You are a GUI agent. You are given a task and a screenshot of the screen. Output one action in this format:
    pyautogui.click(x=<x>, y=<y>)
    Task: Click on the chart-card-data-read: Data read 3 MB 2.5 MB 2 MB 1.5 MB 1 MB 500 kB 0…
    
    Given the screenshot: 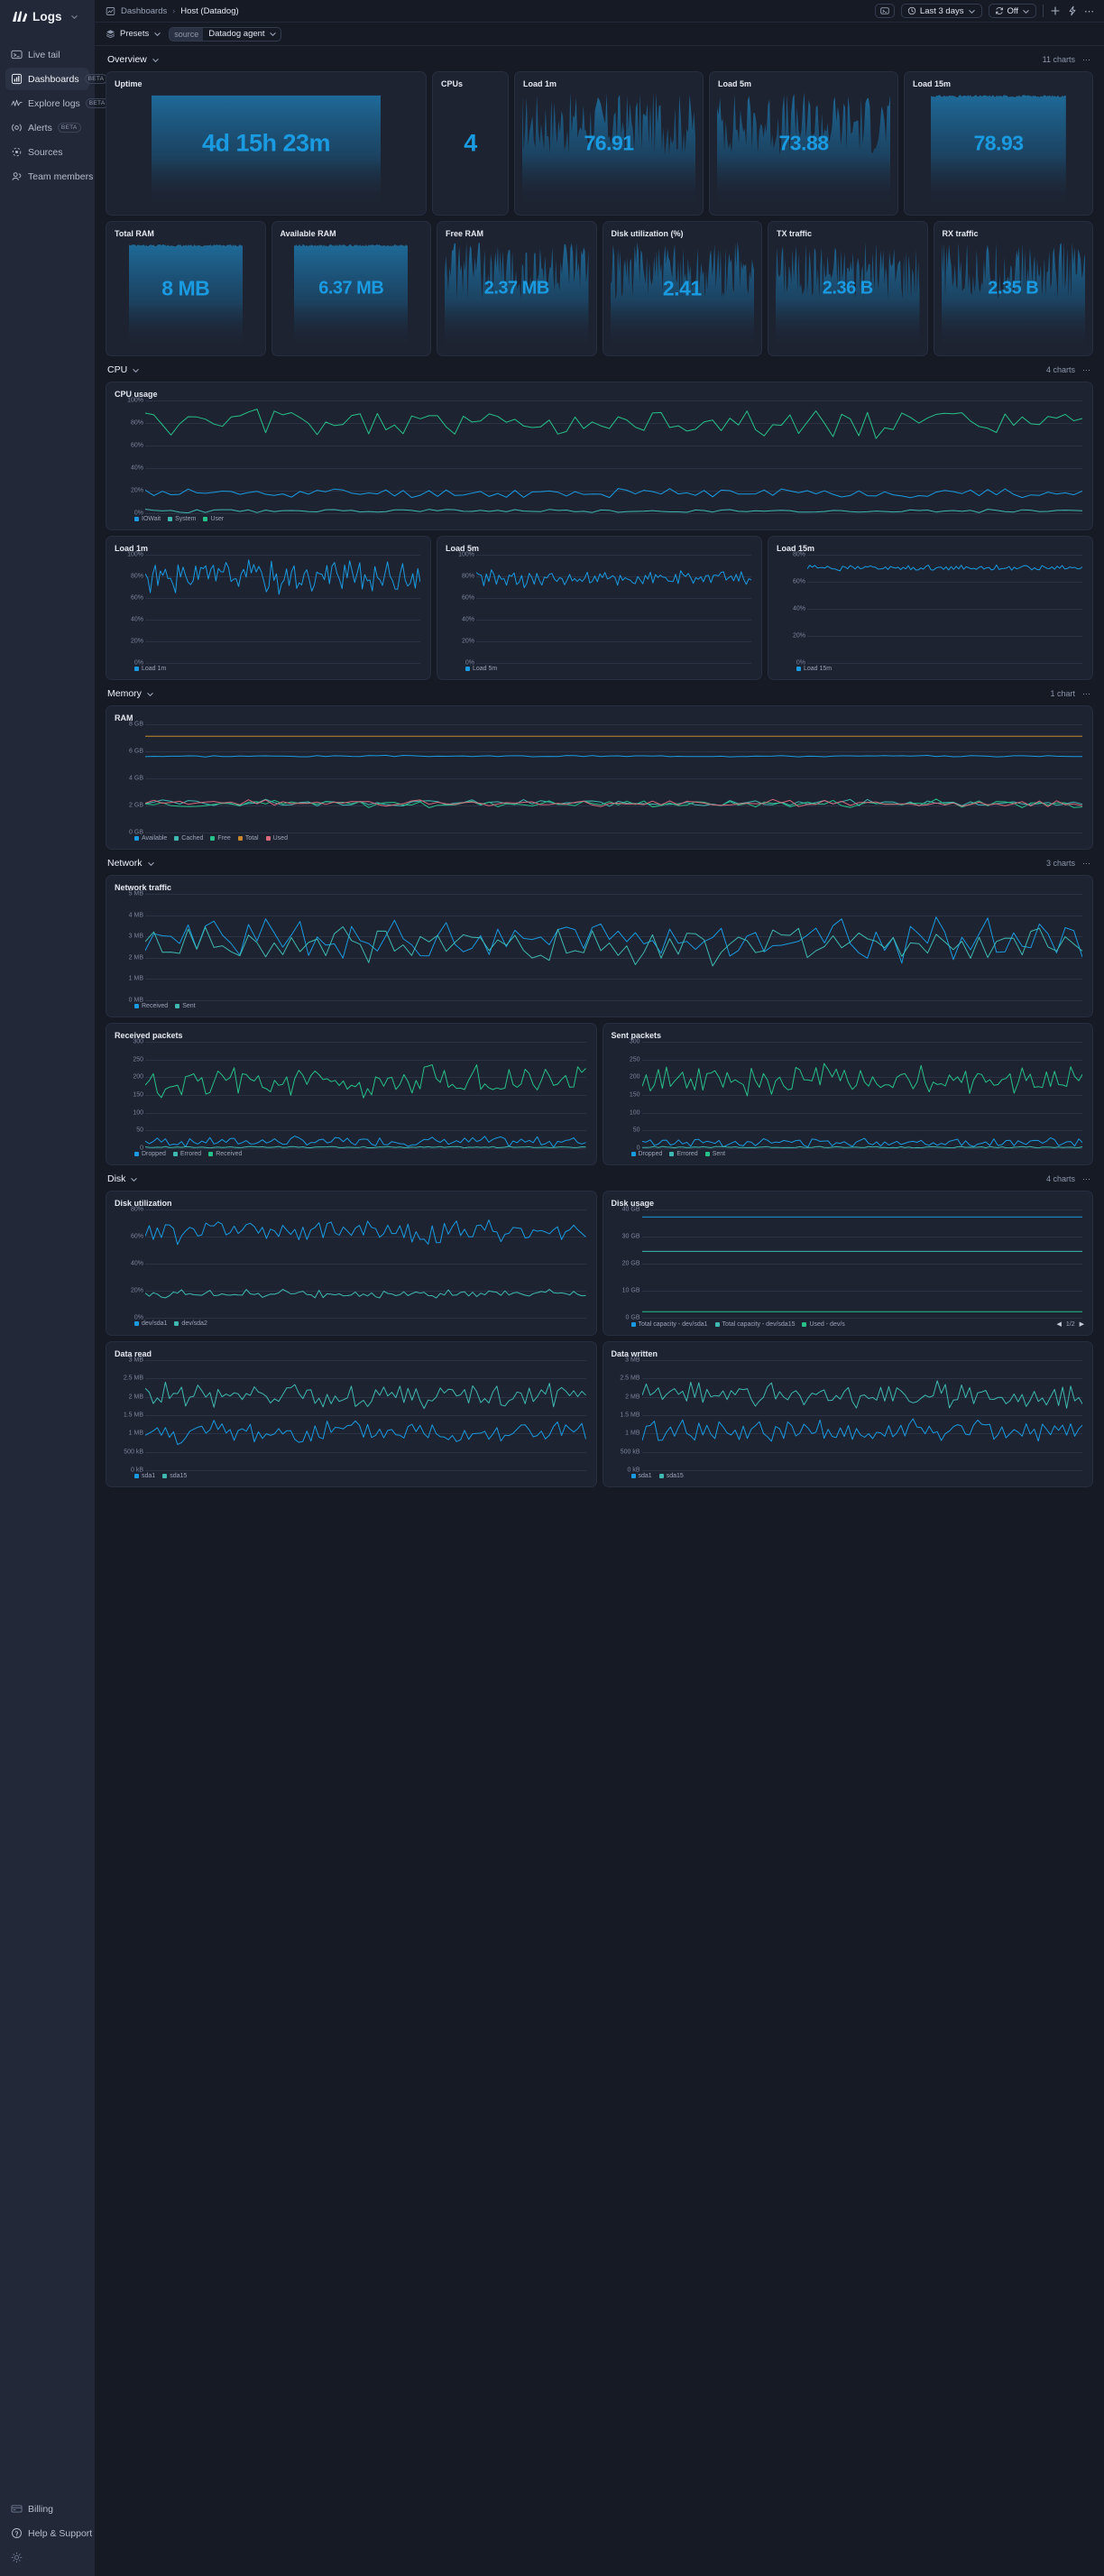 What is the action you would take?
    pyautogui.click(x=351, y=1414)
    